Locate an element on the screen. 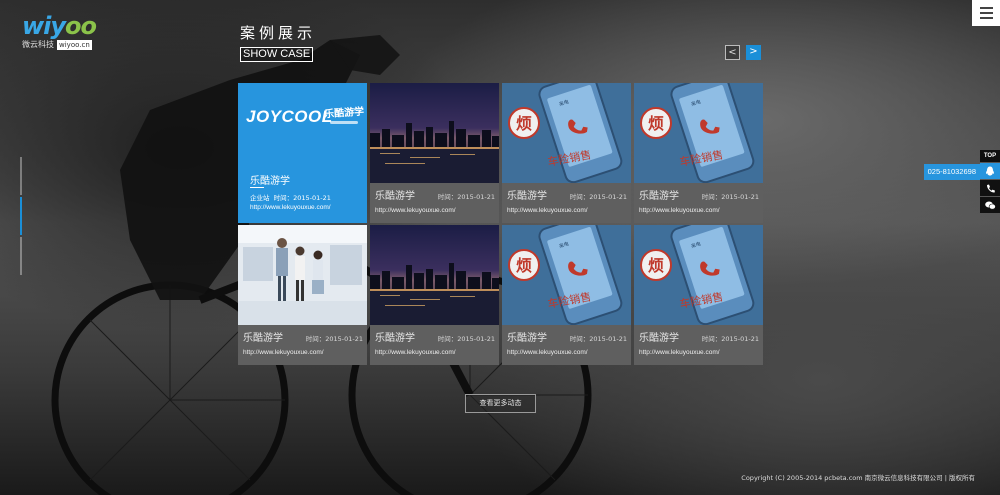 The image size is (1000, 495). carousel-nav: < > is located at coordinates (743, 52).